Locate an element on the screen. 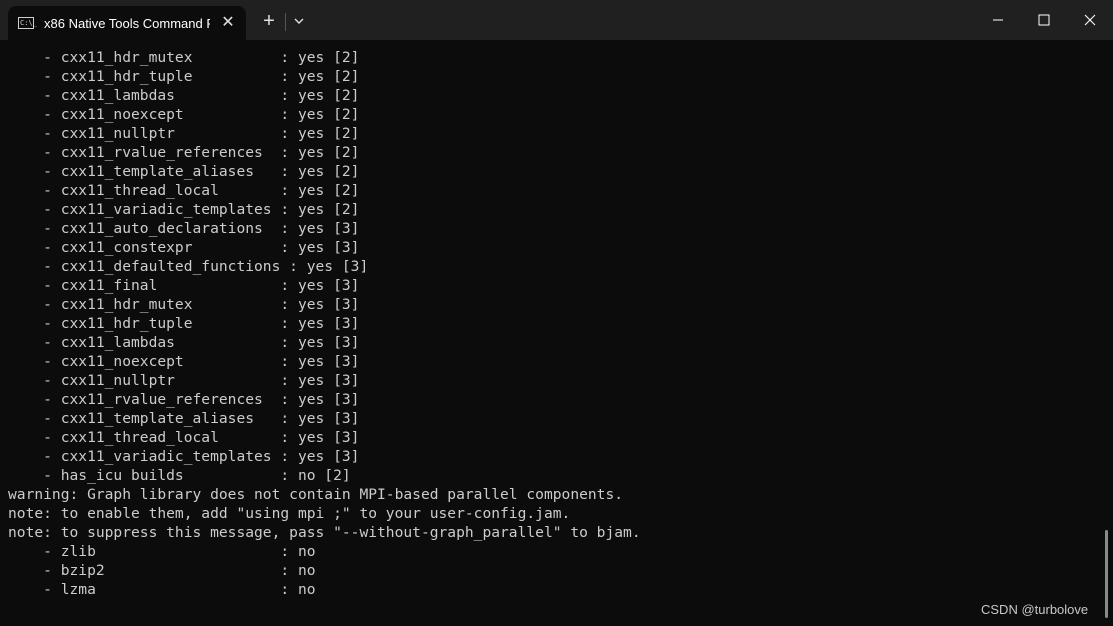 Image resolution: width=1113 pixels, height=626 pixels. terminal-line: - cxx11_lambdas : yes [2] is located at coordinates (184, 95).